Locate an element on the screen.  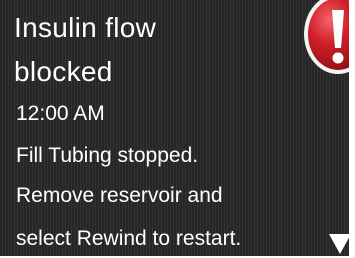
scroll-down-arrow-icon is located at coordinates (339, 244).